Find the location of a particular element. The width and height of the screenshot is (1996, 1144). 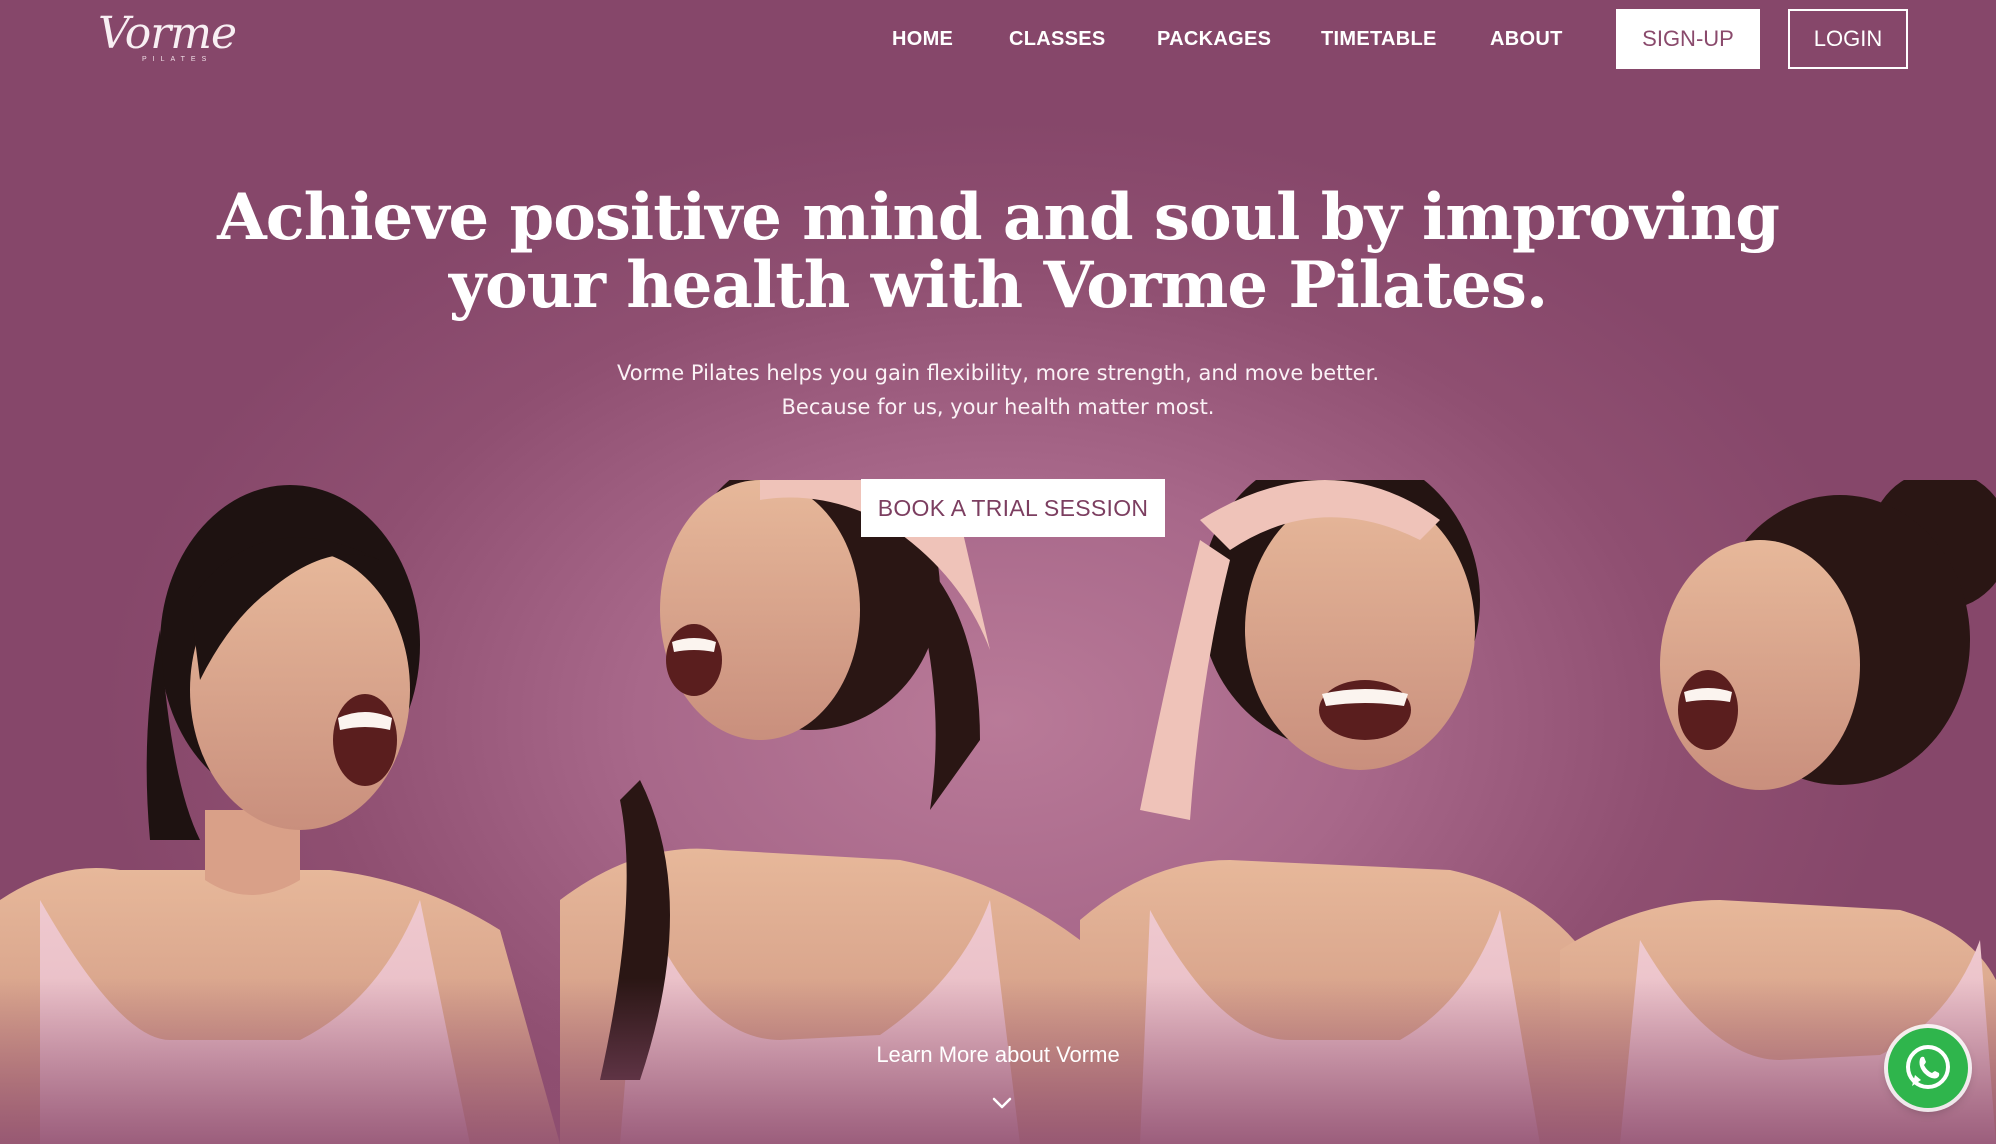

nav-item-about: ABOUT is located at coordinates (1526, 39).